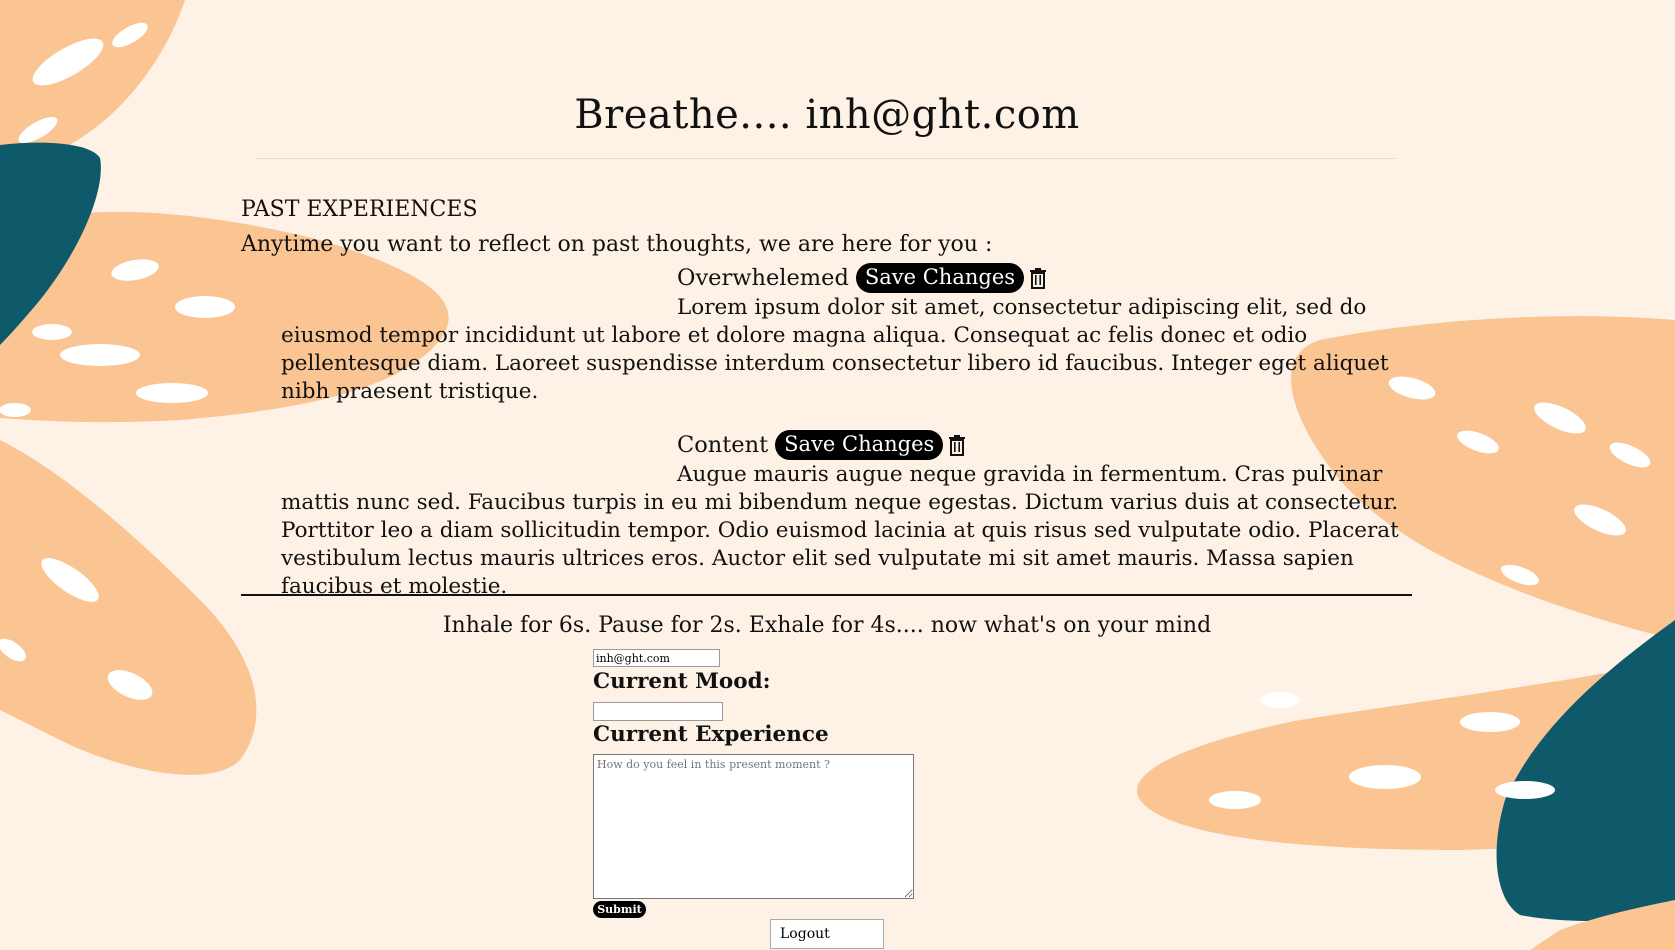 The width and height of the screenshot is (1675, 950). What do you see at coordinates (763, 278) in the screenshot?
I see `entry-mood-label: Overwhelemed` at bounding box center [763, 278].